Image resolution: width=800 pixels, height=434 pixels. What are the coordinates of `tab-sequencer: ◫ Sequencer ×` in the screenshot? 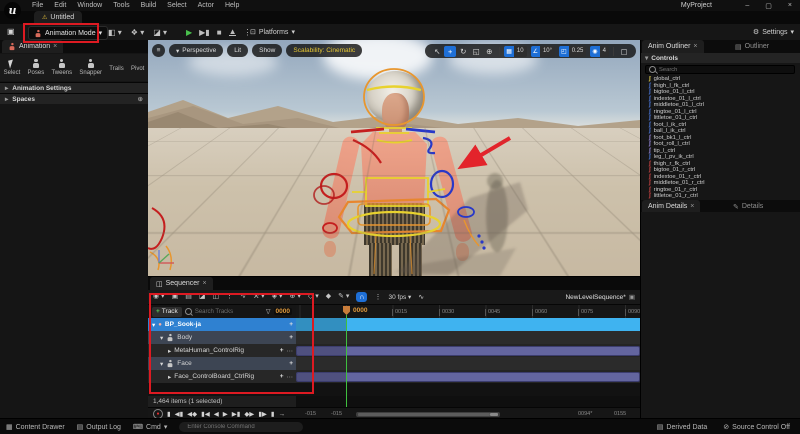 It's located at (181, 283).